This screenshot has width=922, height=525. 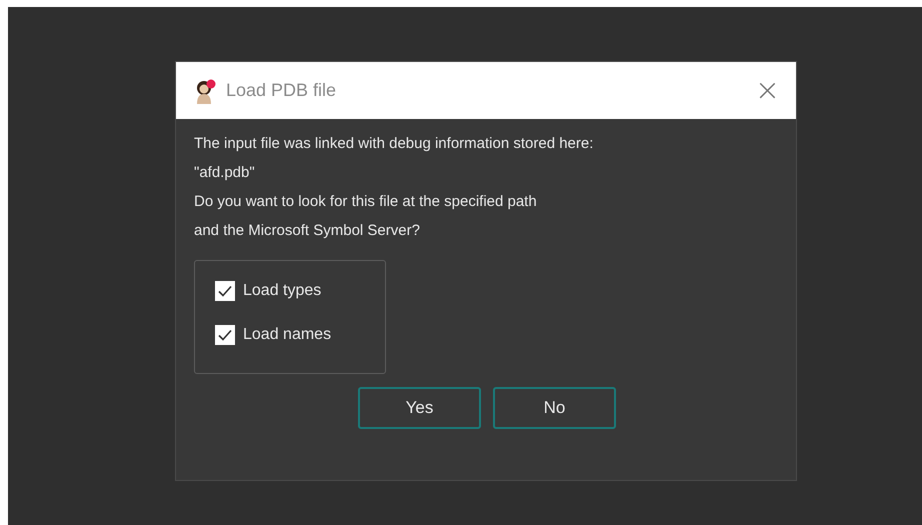 I want to click on message-text: "afd.pdb", so click(x=225, y=173).